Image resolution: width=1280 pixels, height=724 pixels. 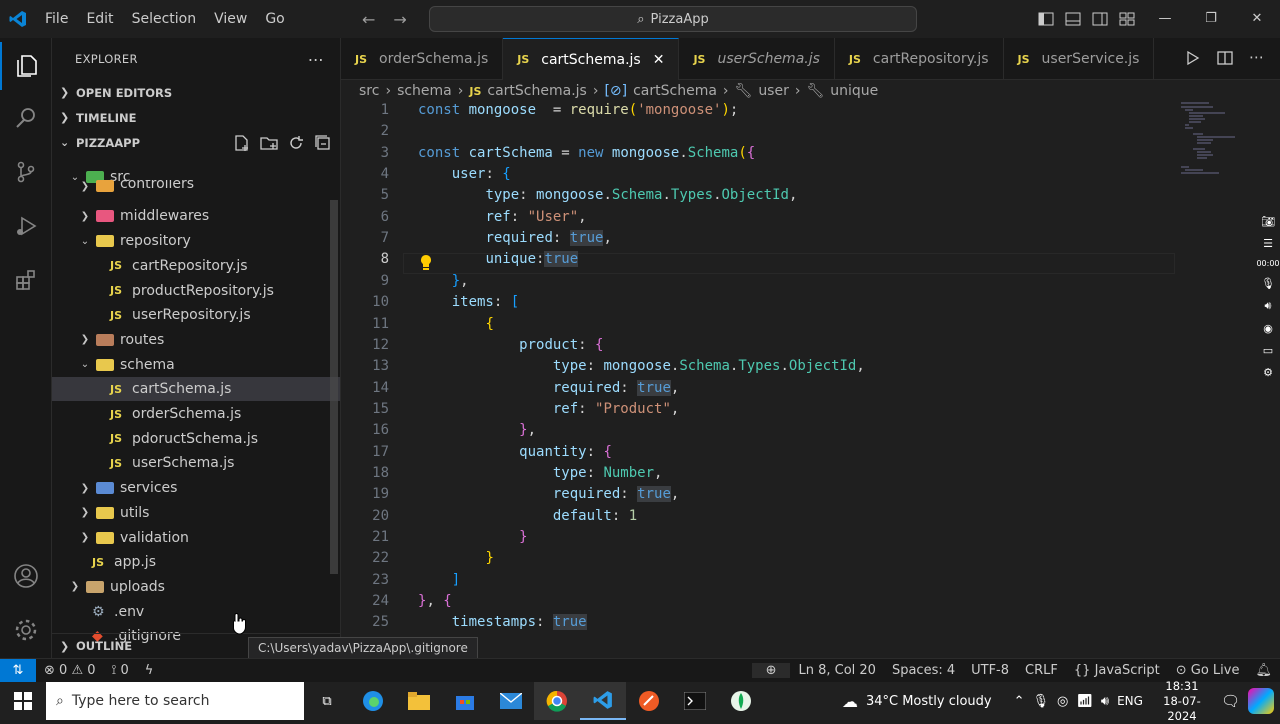 I want to click on tree-item: JS orderSchema.js, so click(x=196, y=414).